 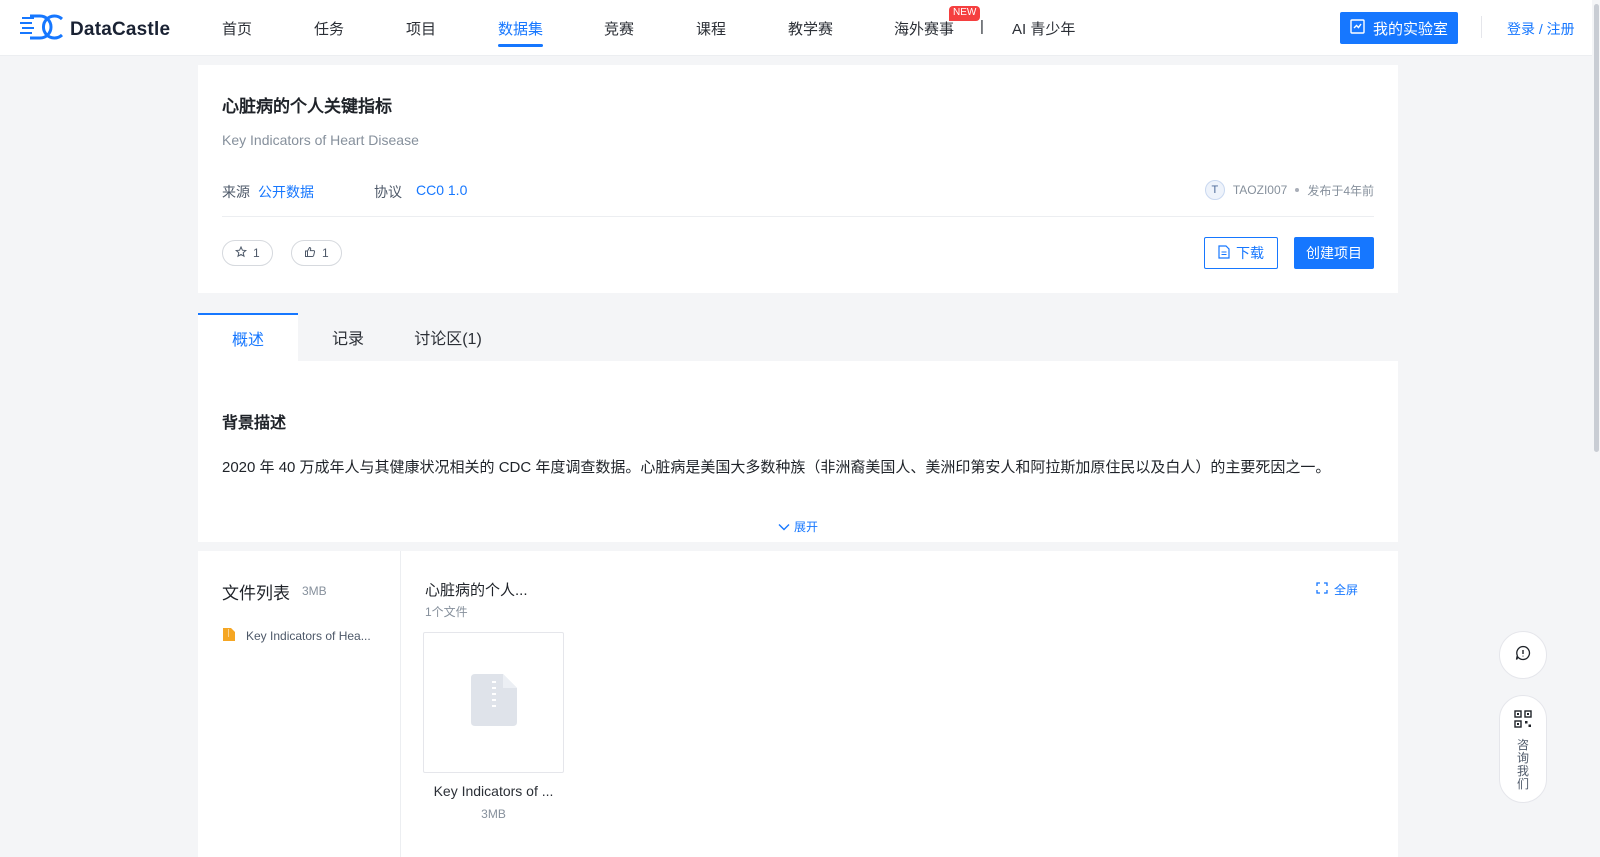 I want to click on tab-discussion: 讨论区(1), so click(x=448, y=337).